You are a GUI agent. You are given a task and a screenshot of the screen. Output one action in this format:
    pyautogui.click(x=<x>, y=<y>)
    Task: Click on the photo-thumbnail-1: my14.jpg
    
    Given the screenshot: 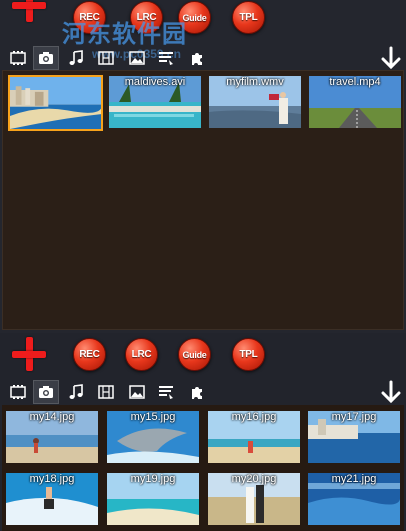 What is the action you would take?
    pyautogui.click(x=52, y=437)
    